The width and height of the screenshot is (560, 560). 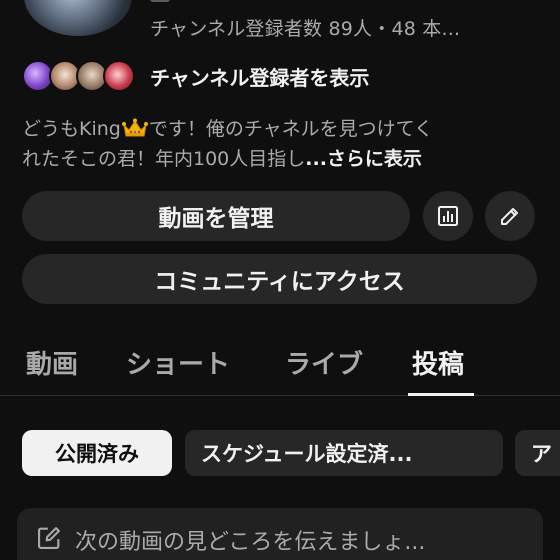 What do you see at coordinates (71, 129) in the screenshot?
I see `description-text-a: どうもKing` at bounding box center [71, 129].